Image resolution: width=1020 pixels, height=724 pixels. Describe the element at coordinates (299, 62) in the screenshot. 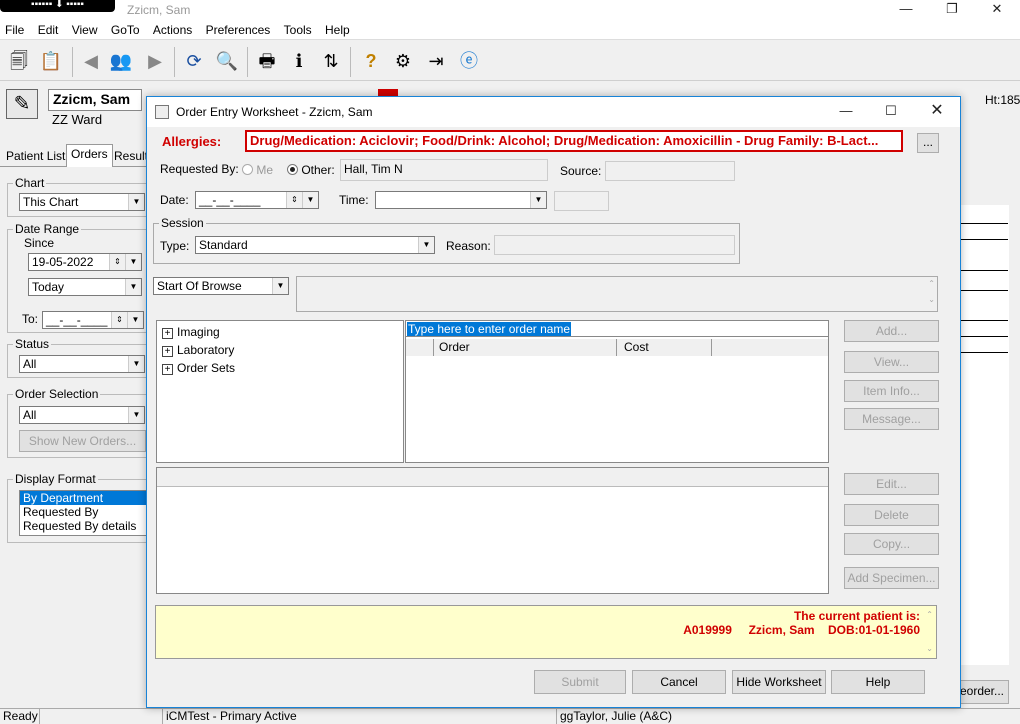

I see `info-icon: ℹ` at that location.